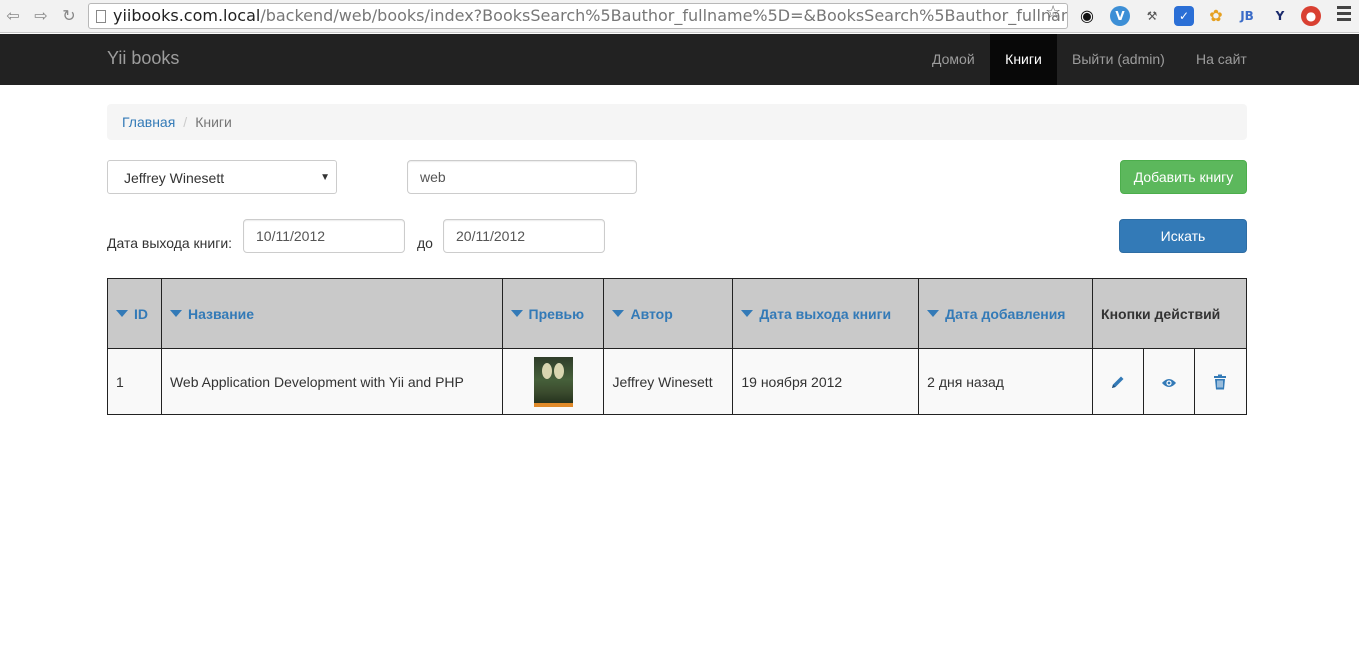 The width and height of the screenshot is (1359, 653). I want to click on header-label: Дата добавления, so click(1005, 313).